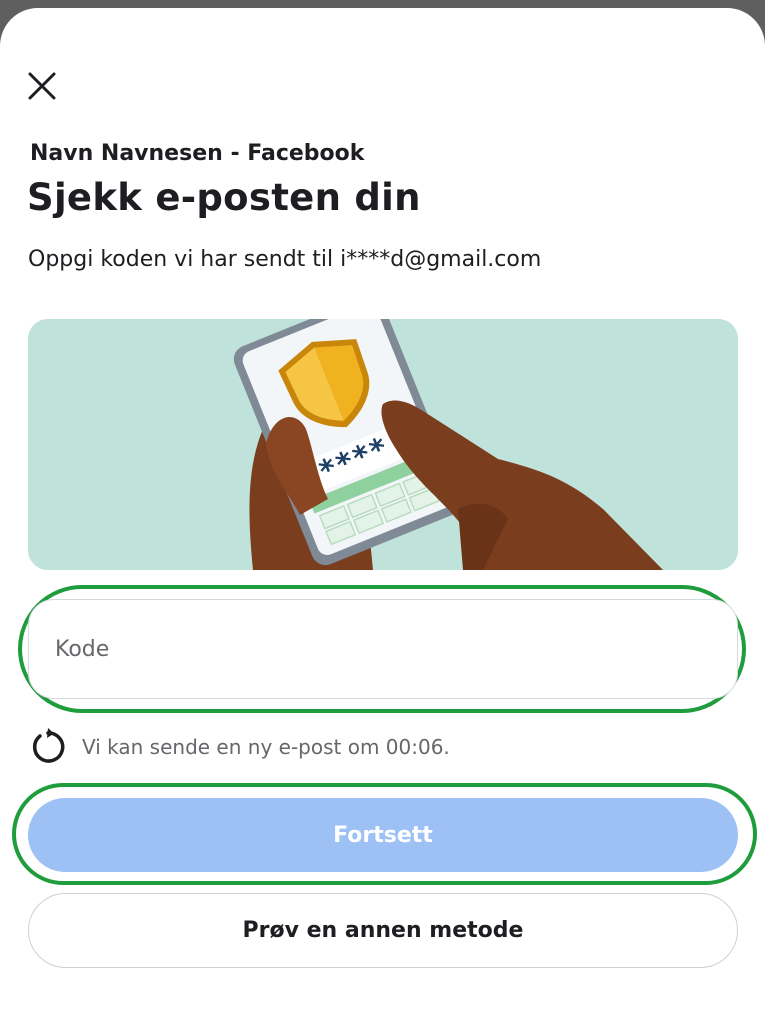 This screenshot has height=1024, width=765. Describe the element at coordinates (266, 747) in the screenshot. I see `resend-countdown-text: Vi kan sende en ny e-post om 00:06.` at that location.